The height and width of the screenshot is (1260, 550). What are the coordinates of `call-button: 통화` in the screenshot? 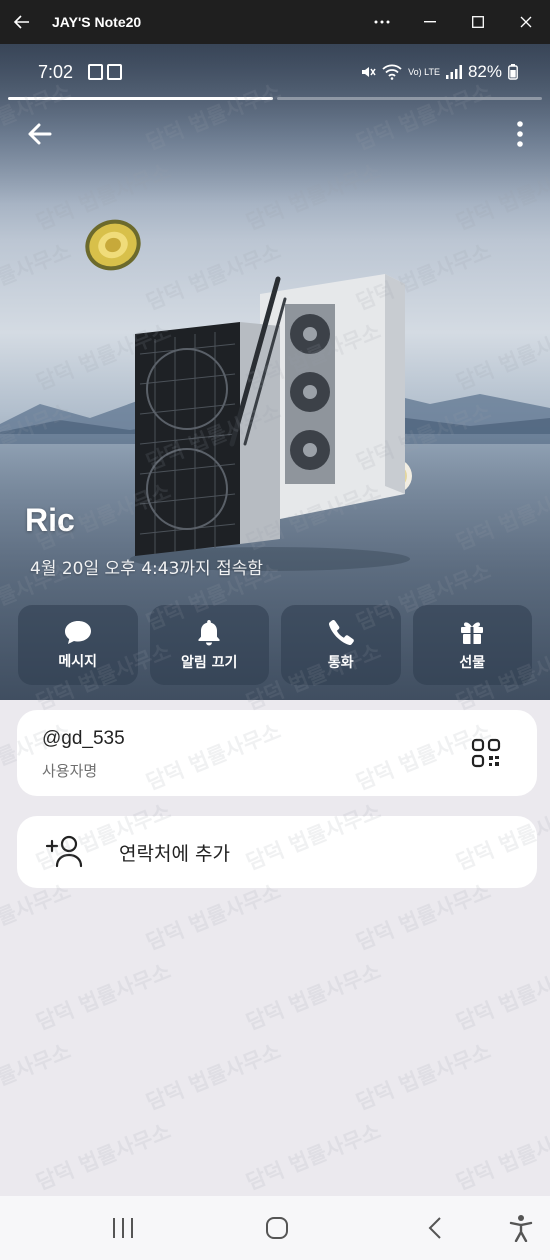 It's located at (341, 645).